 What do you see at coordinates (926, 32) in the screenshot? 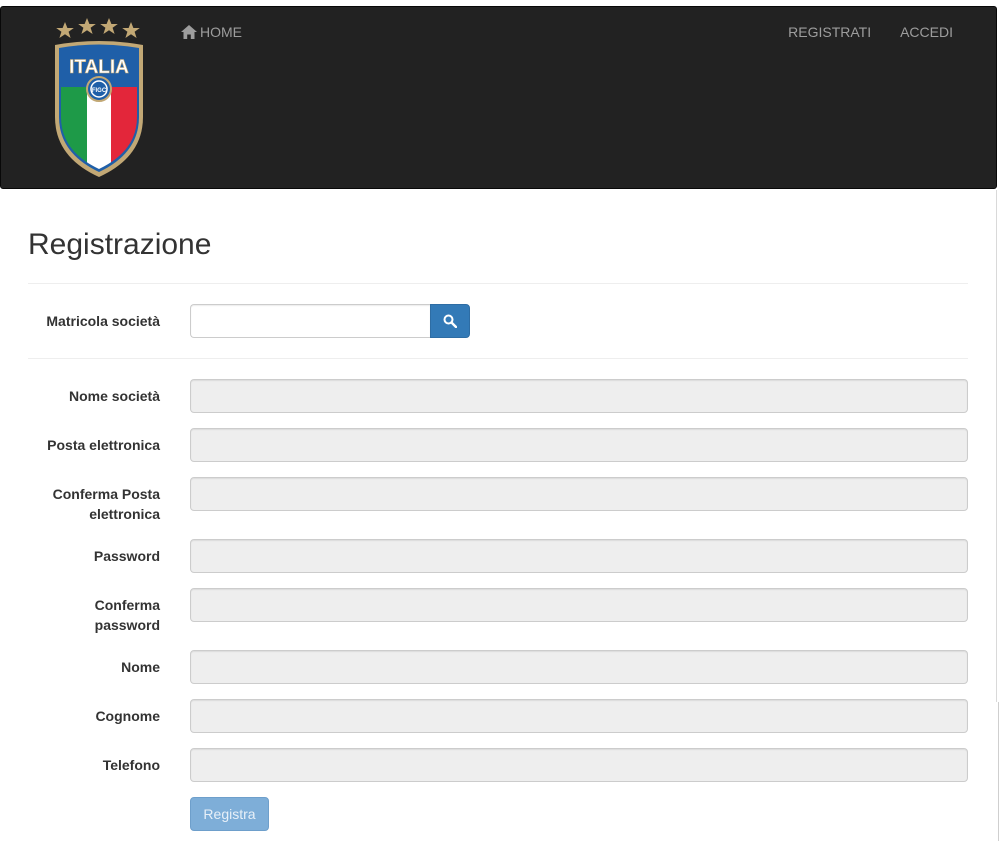
I see `nav-login-link: ACCEDI` at bounding box center [926, 32].